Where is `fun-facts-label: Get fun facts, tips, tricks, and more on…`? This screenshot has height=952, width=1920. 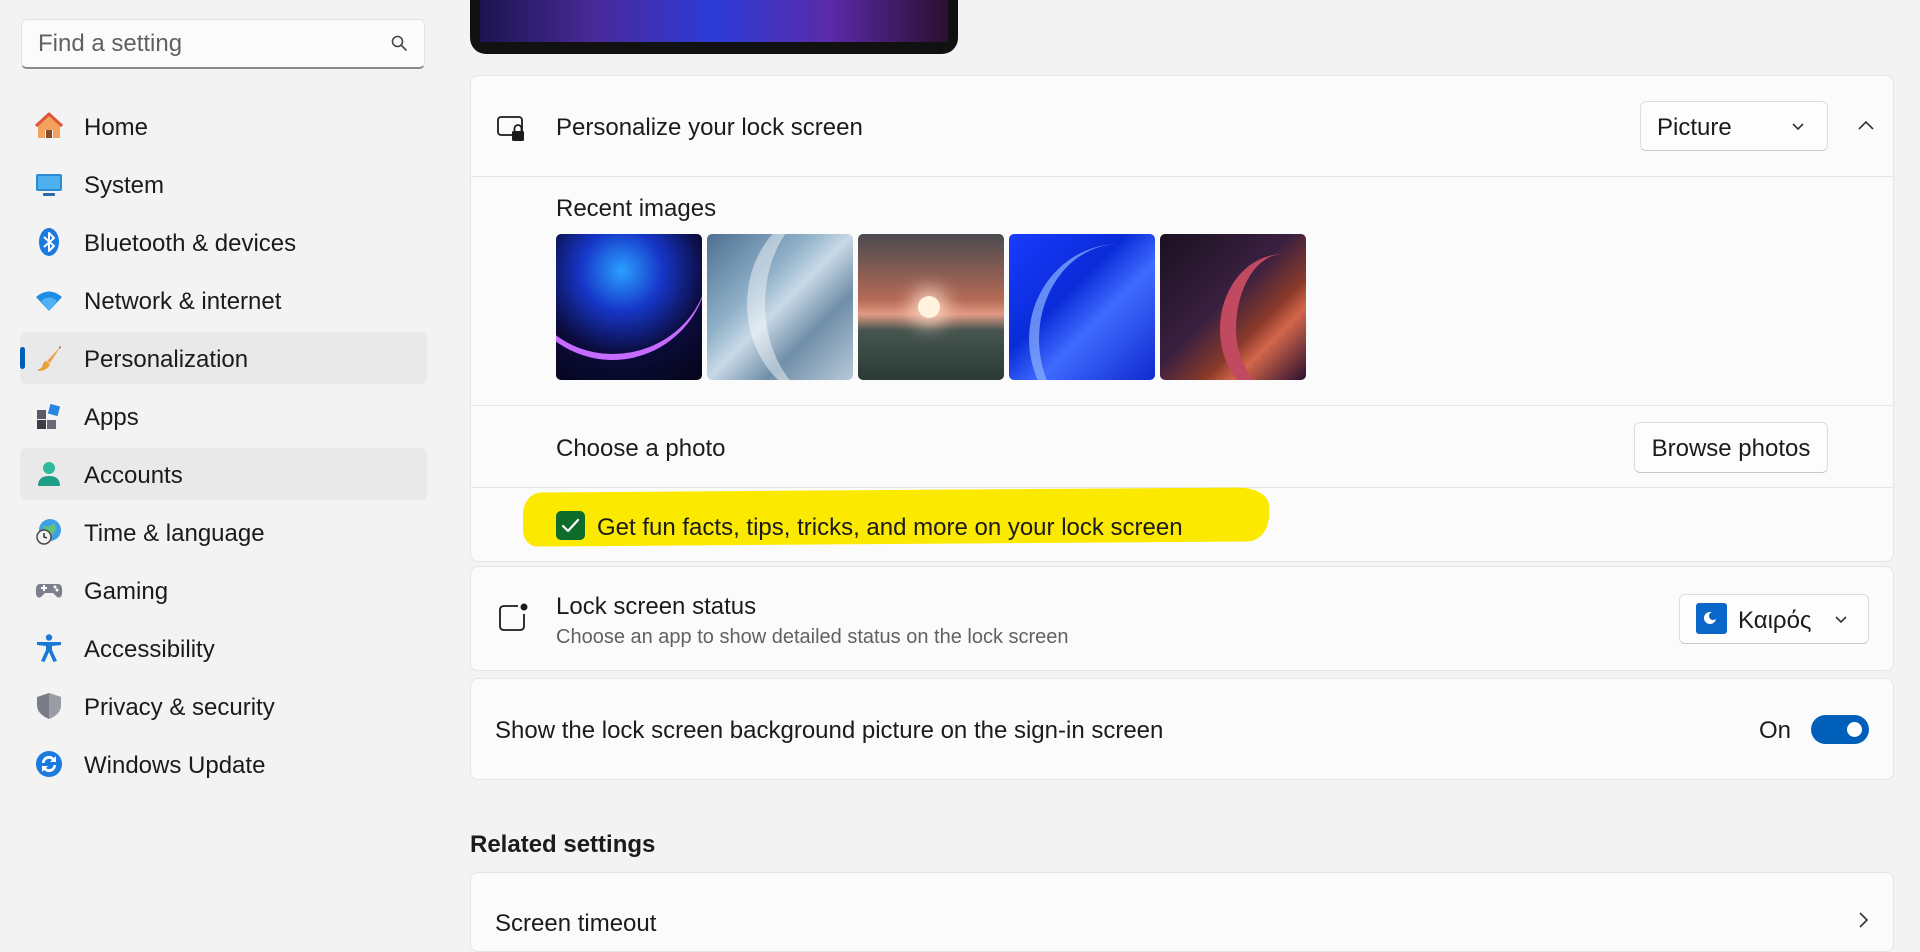 fun-facts-label: Get fun facts, tips, tricks, and more on… is located at coordinates (890, 528).